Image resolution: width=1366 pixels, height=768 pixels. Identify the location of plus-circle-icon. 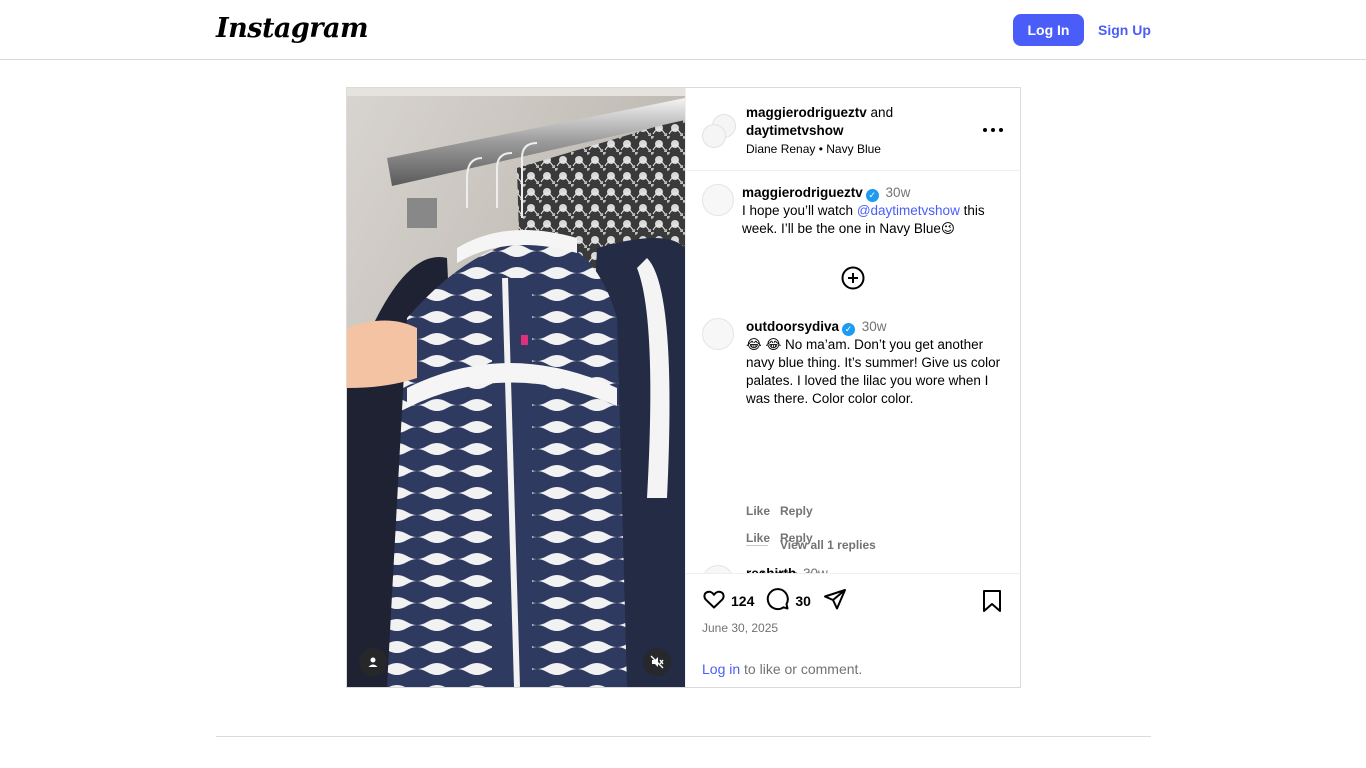
(853, 278).